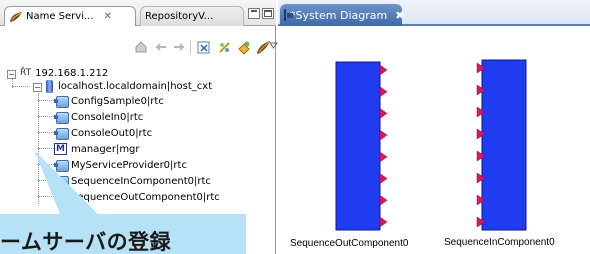 The width and height of the screenshot is (590, 254). Describe the element at coordinates (117, 101) in the screenshot. I see `tree-item-label: ConfigSample0|rtc` at that location.